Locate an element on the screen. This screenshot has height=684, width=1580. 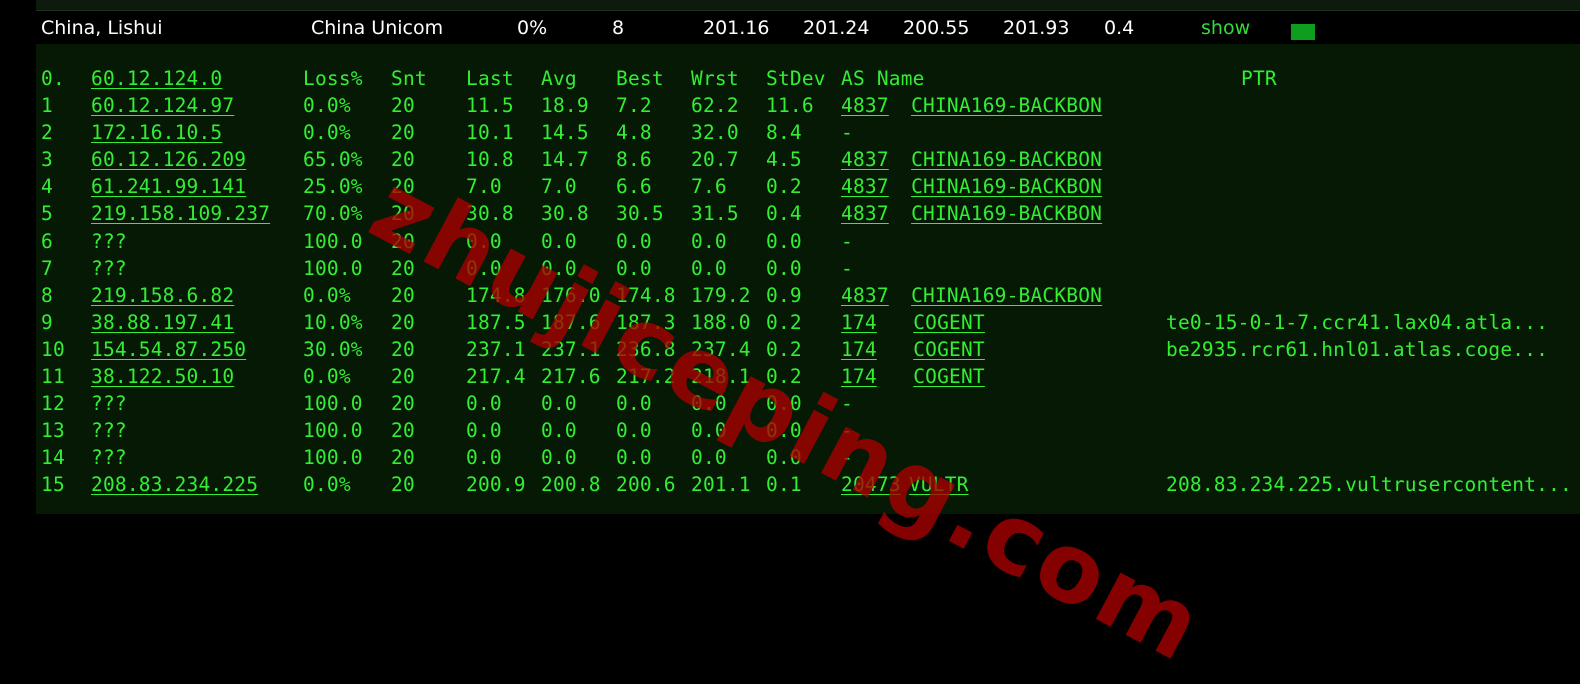
hop-avg: 14.5 is located at coordinates (565, 133).